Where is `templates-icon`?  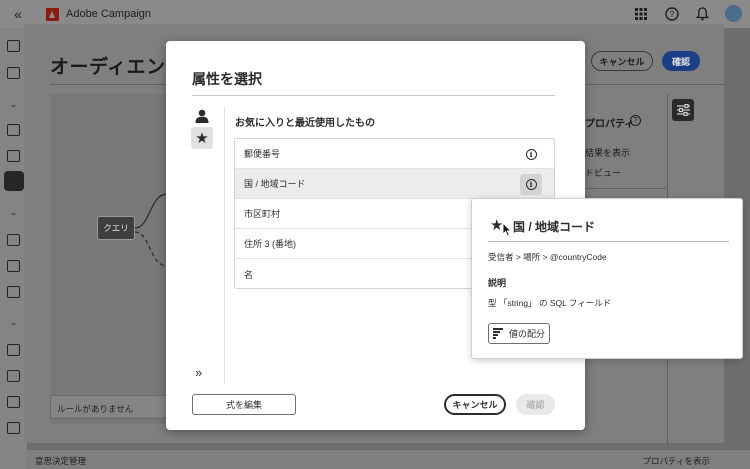
templates-icon is located at coordinates (13, 266).